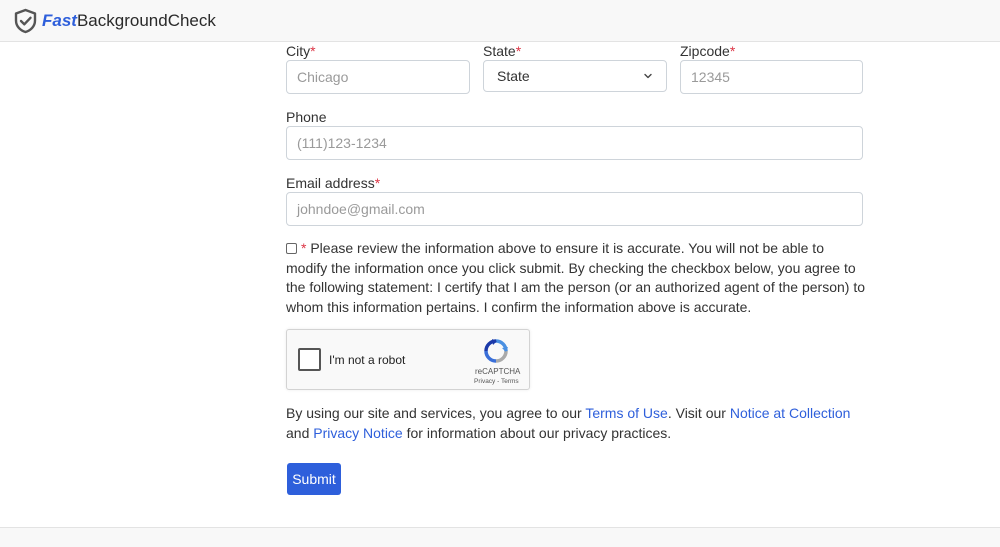  Describe the element at coordinates (790, 413) in the screenshot. I see `notice-at-collection-link: Notice at Collection` at that location.